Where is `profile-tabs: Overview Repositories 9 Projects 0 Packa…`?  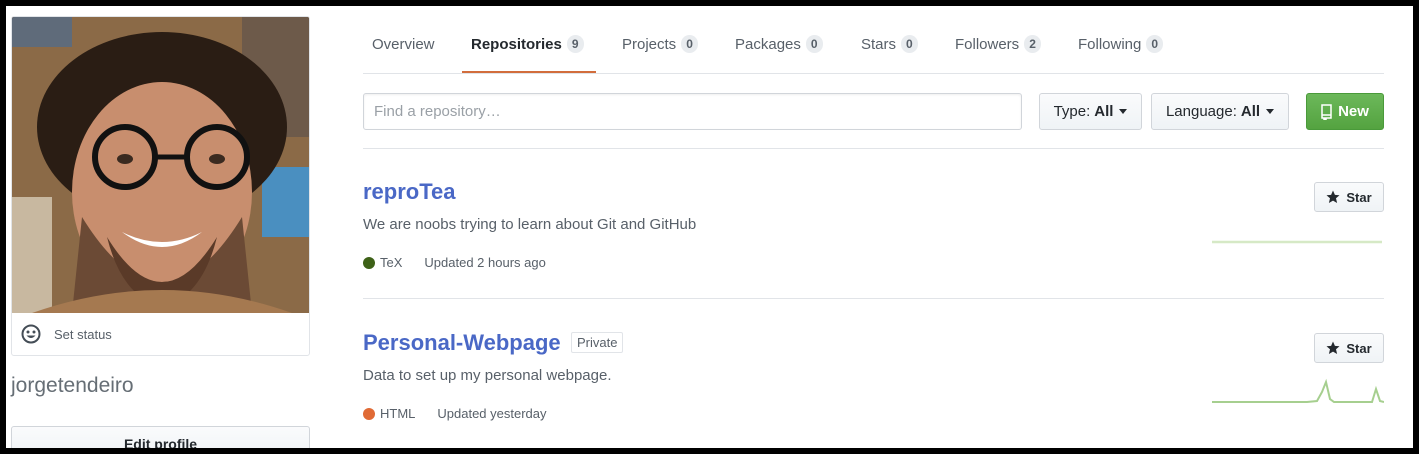
profile-tabs: Overview Repositories 9 Projects 0 Packa… is located at coordinates (873, 40).